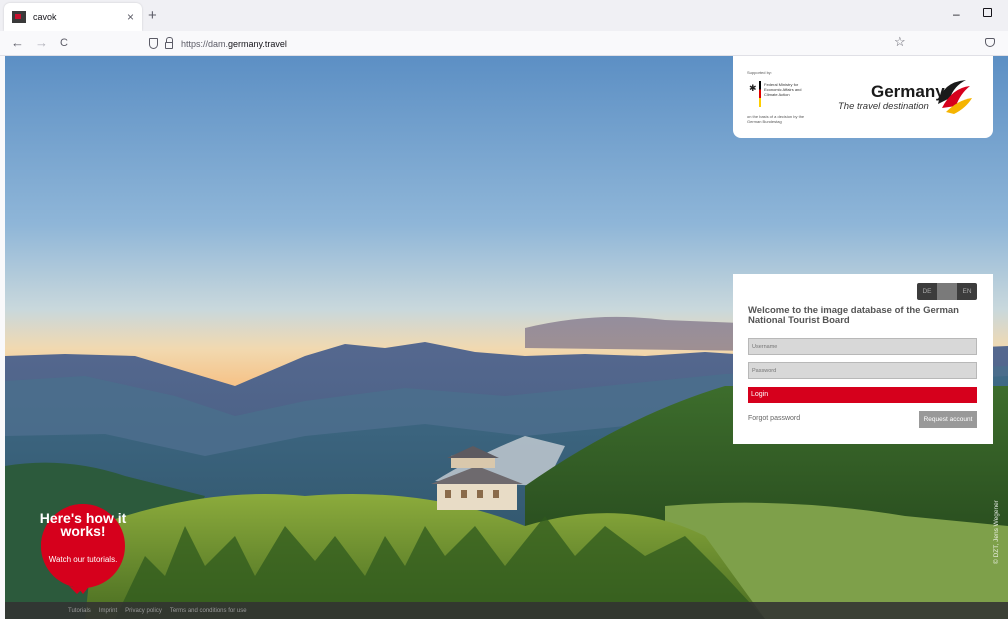  What do you see at coordinates (143, 611) in the screenshot?
I see `footer-link-privacy: Privacy policy` at bounding box center [143, 611].